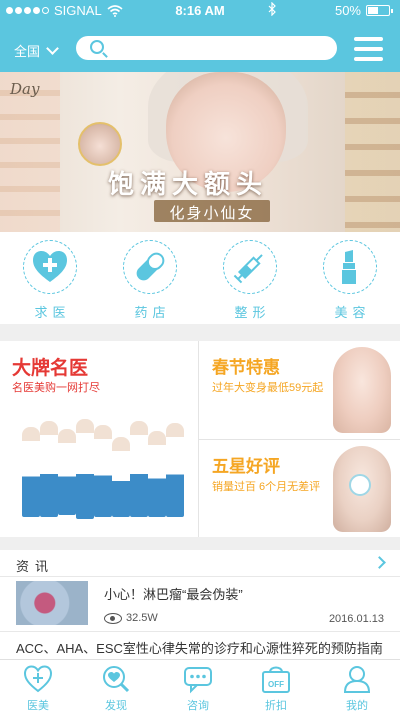  Describe the element at coordinates (50, 368) in the screenshot. I see `promo-title: 大牌名医` at that location.